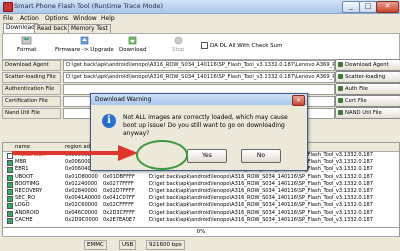  I want to click on cell-end: 0x02CFFFFF, so click(118, 205).